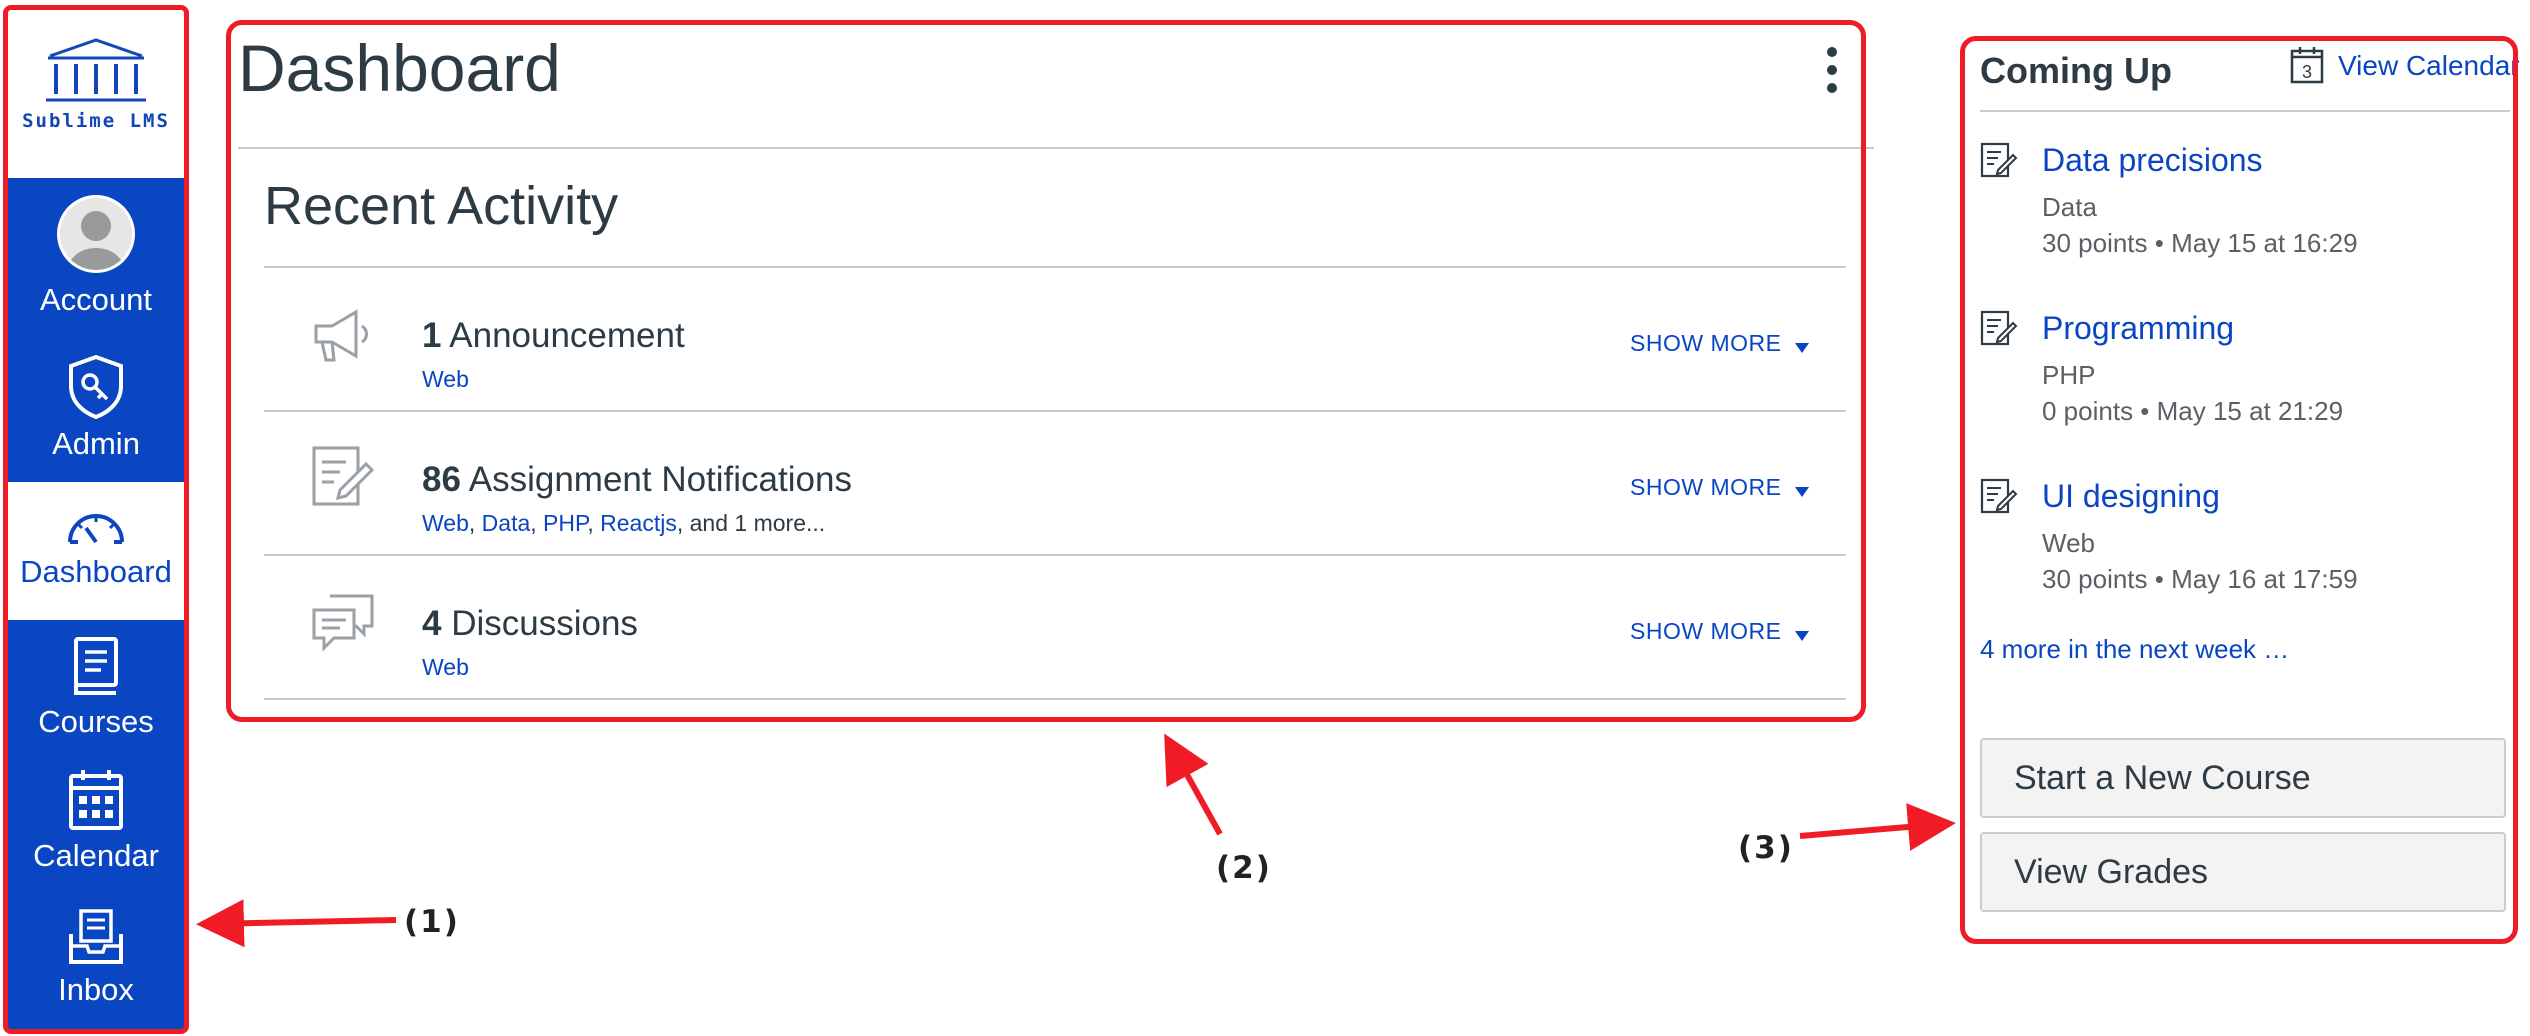 The image size is (2530, 1036). What do you see at coordinates (1766, 848) in the screenshot?
I see `annotation-label-3: (3)` at bounding box center [1766, 848].